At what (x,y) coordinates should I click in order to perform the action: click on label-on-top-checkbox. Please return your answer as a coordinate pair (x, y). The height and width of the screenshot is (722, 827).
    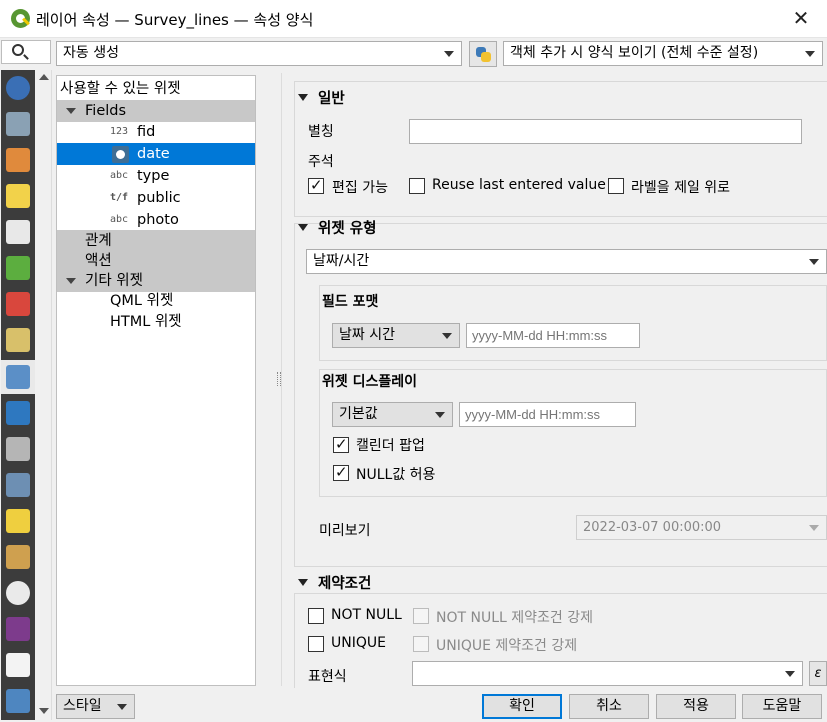
    Looking at the image, I should click on (616, 186).